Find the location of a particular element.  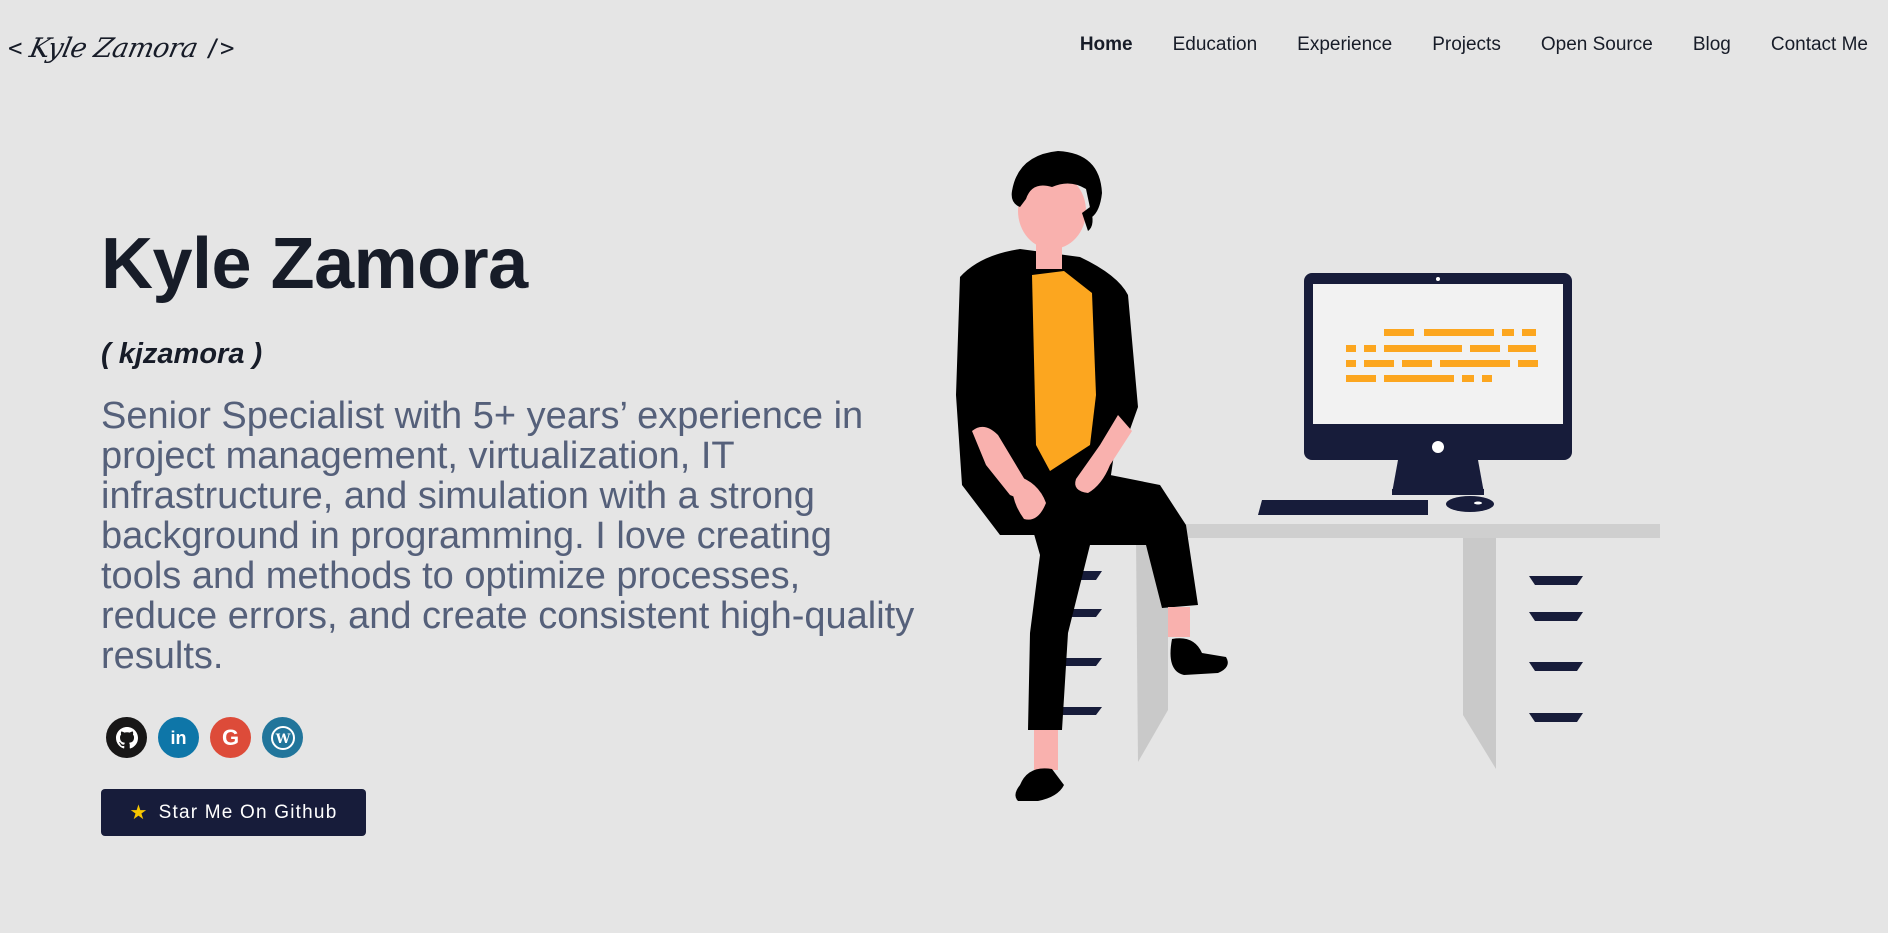

star-icon: ★ is located at coordinates (139, 813).